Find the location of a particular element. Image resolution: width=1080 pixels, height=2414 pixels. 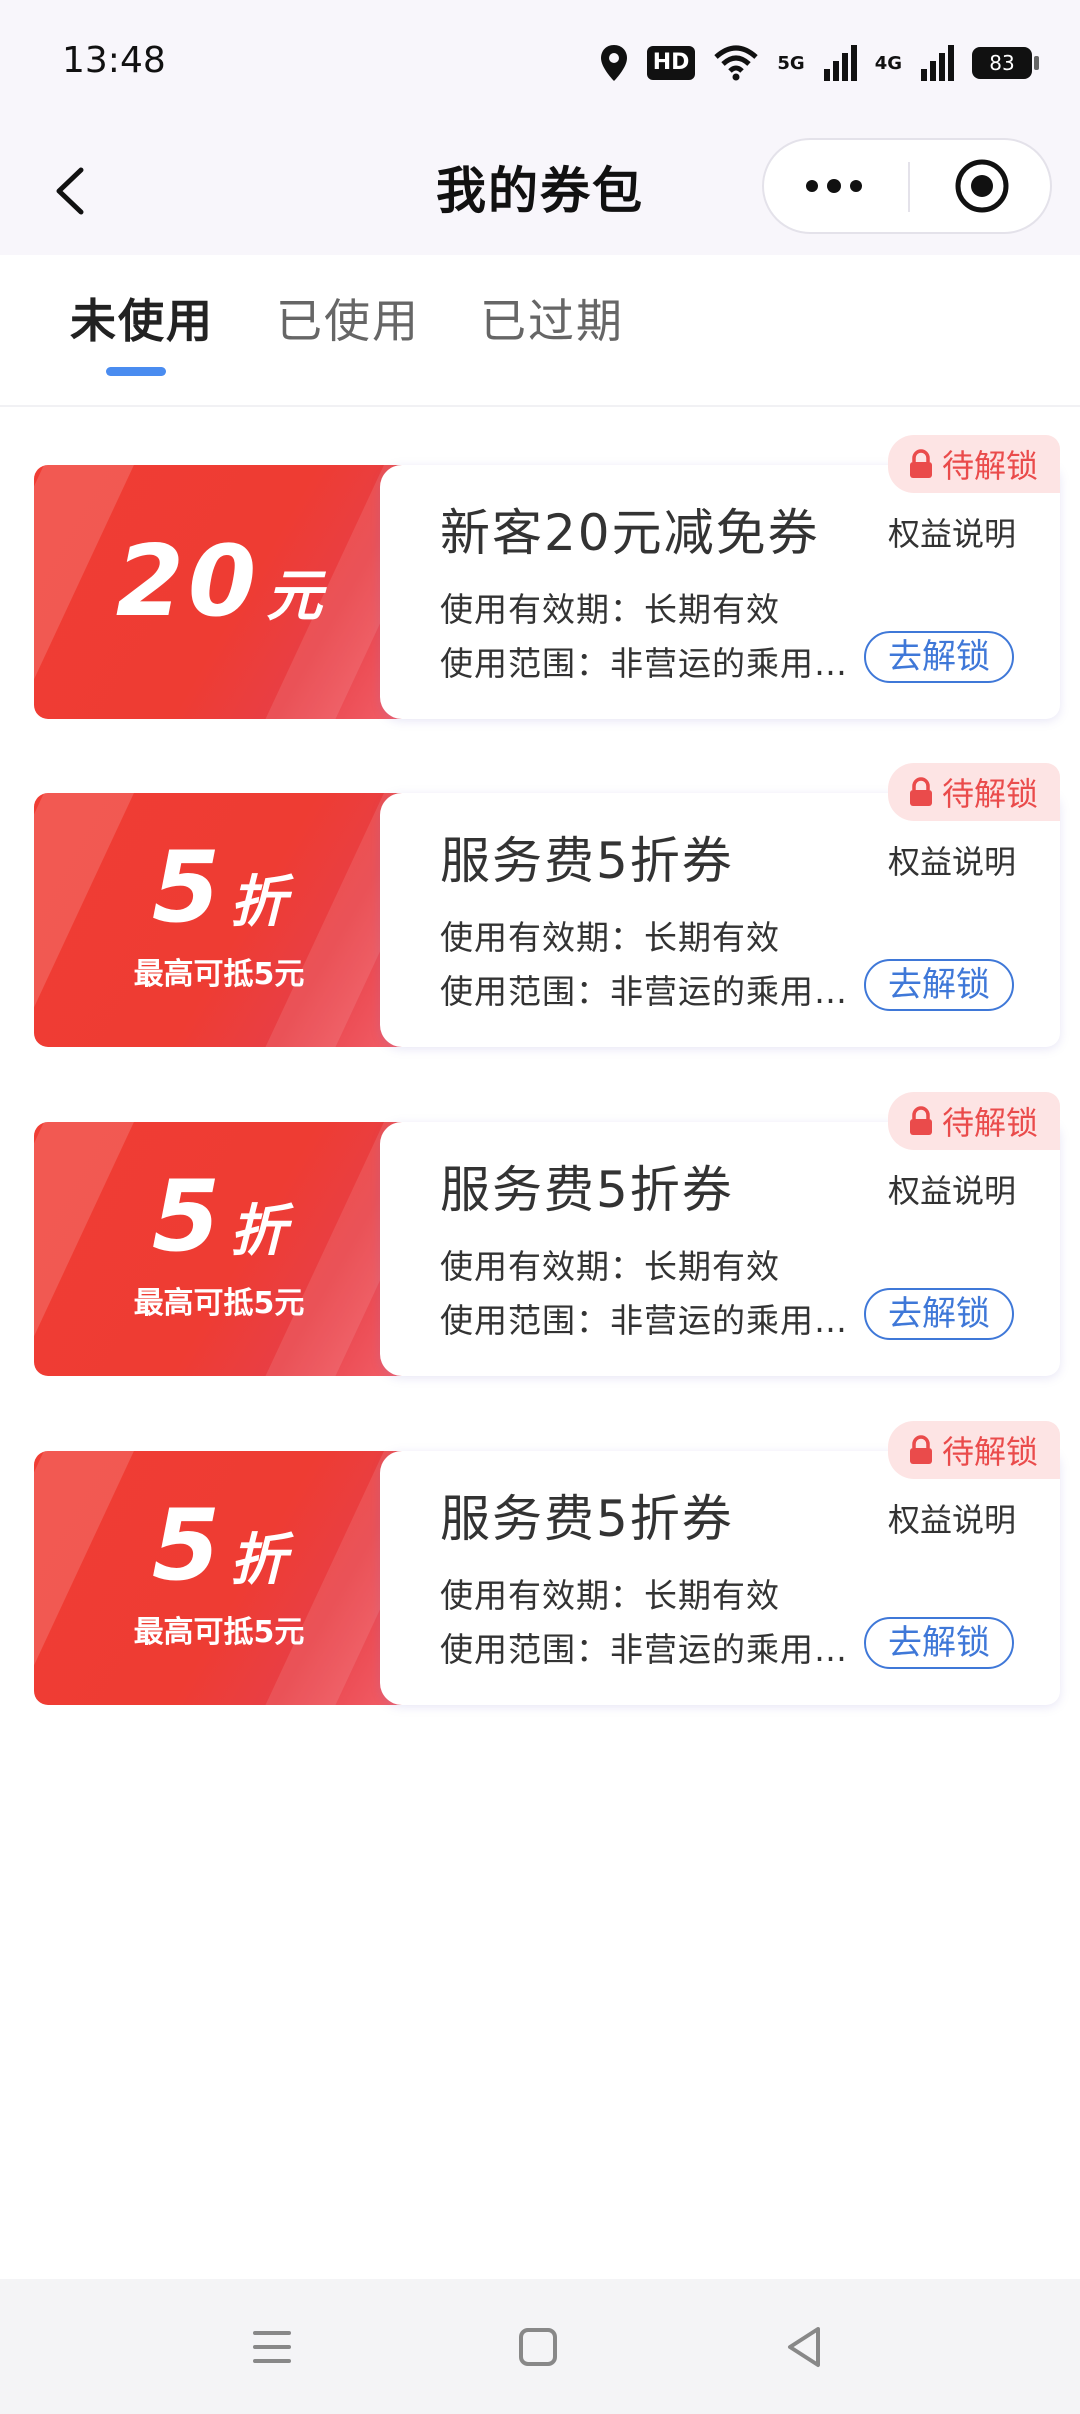

coupon-unit: 元 is located at coordinates (294, 596).